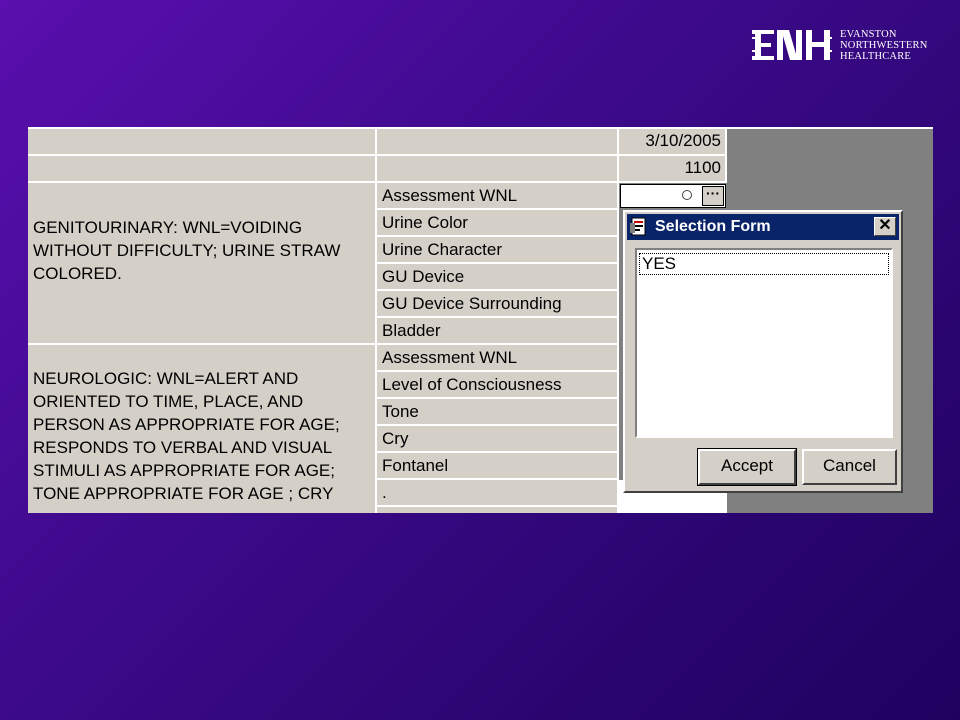 The image size is (960, 720). What do you see at coordinates (673, 196) in the screenshot?
I see `assessment-wnl-combo: ···` at bounding box center [673, 196].